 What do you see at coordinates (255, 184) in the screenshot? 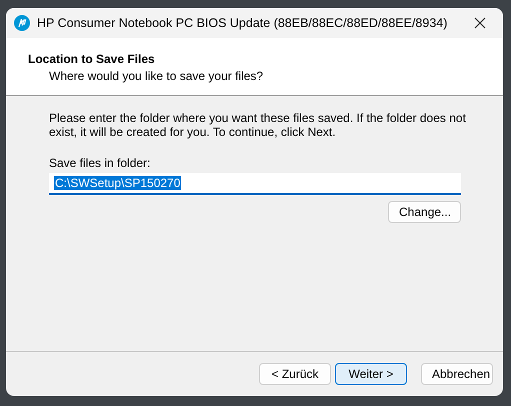
I see `folder-field: C:\SWSetup\SP150270` at bounding box center [255, 184].